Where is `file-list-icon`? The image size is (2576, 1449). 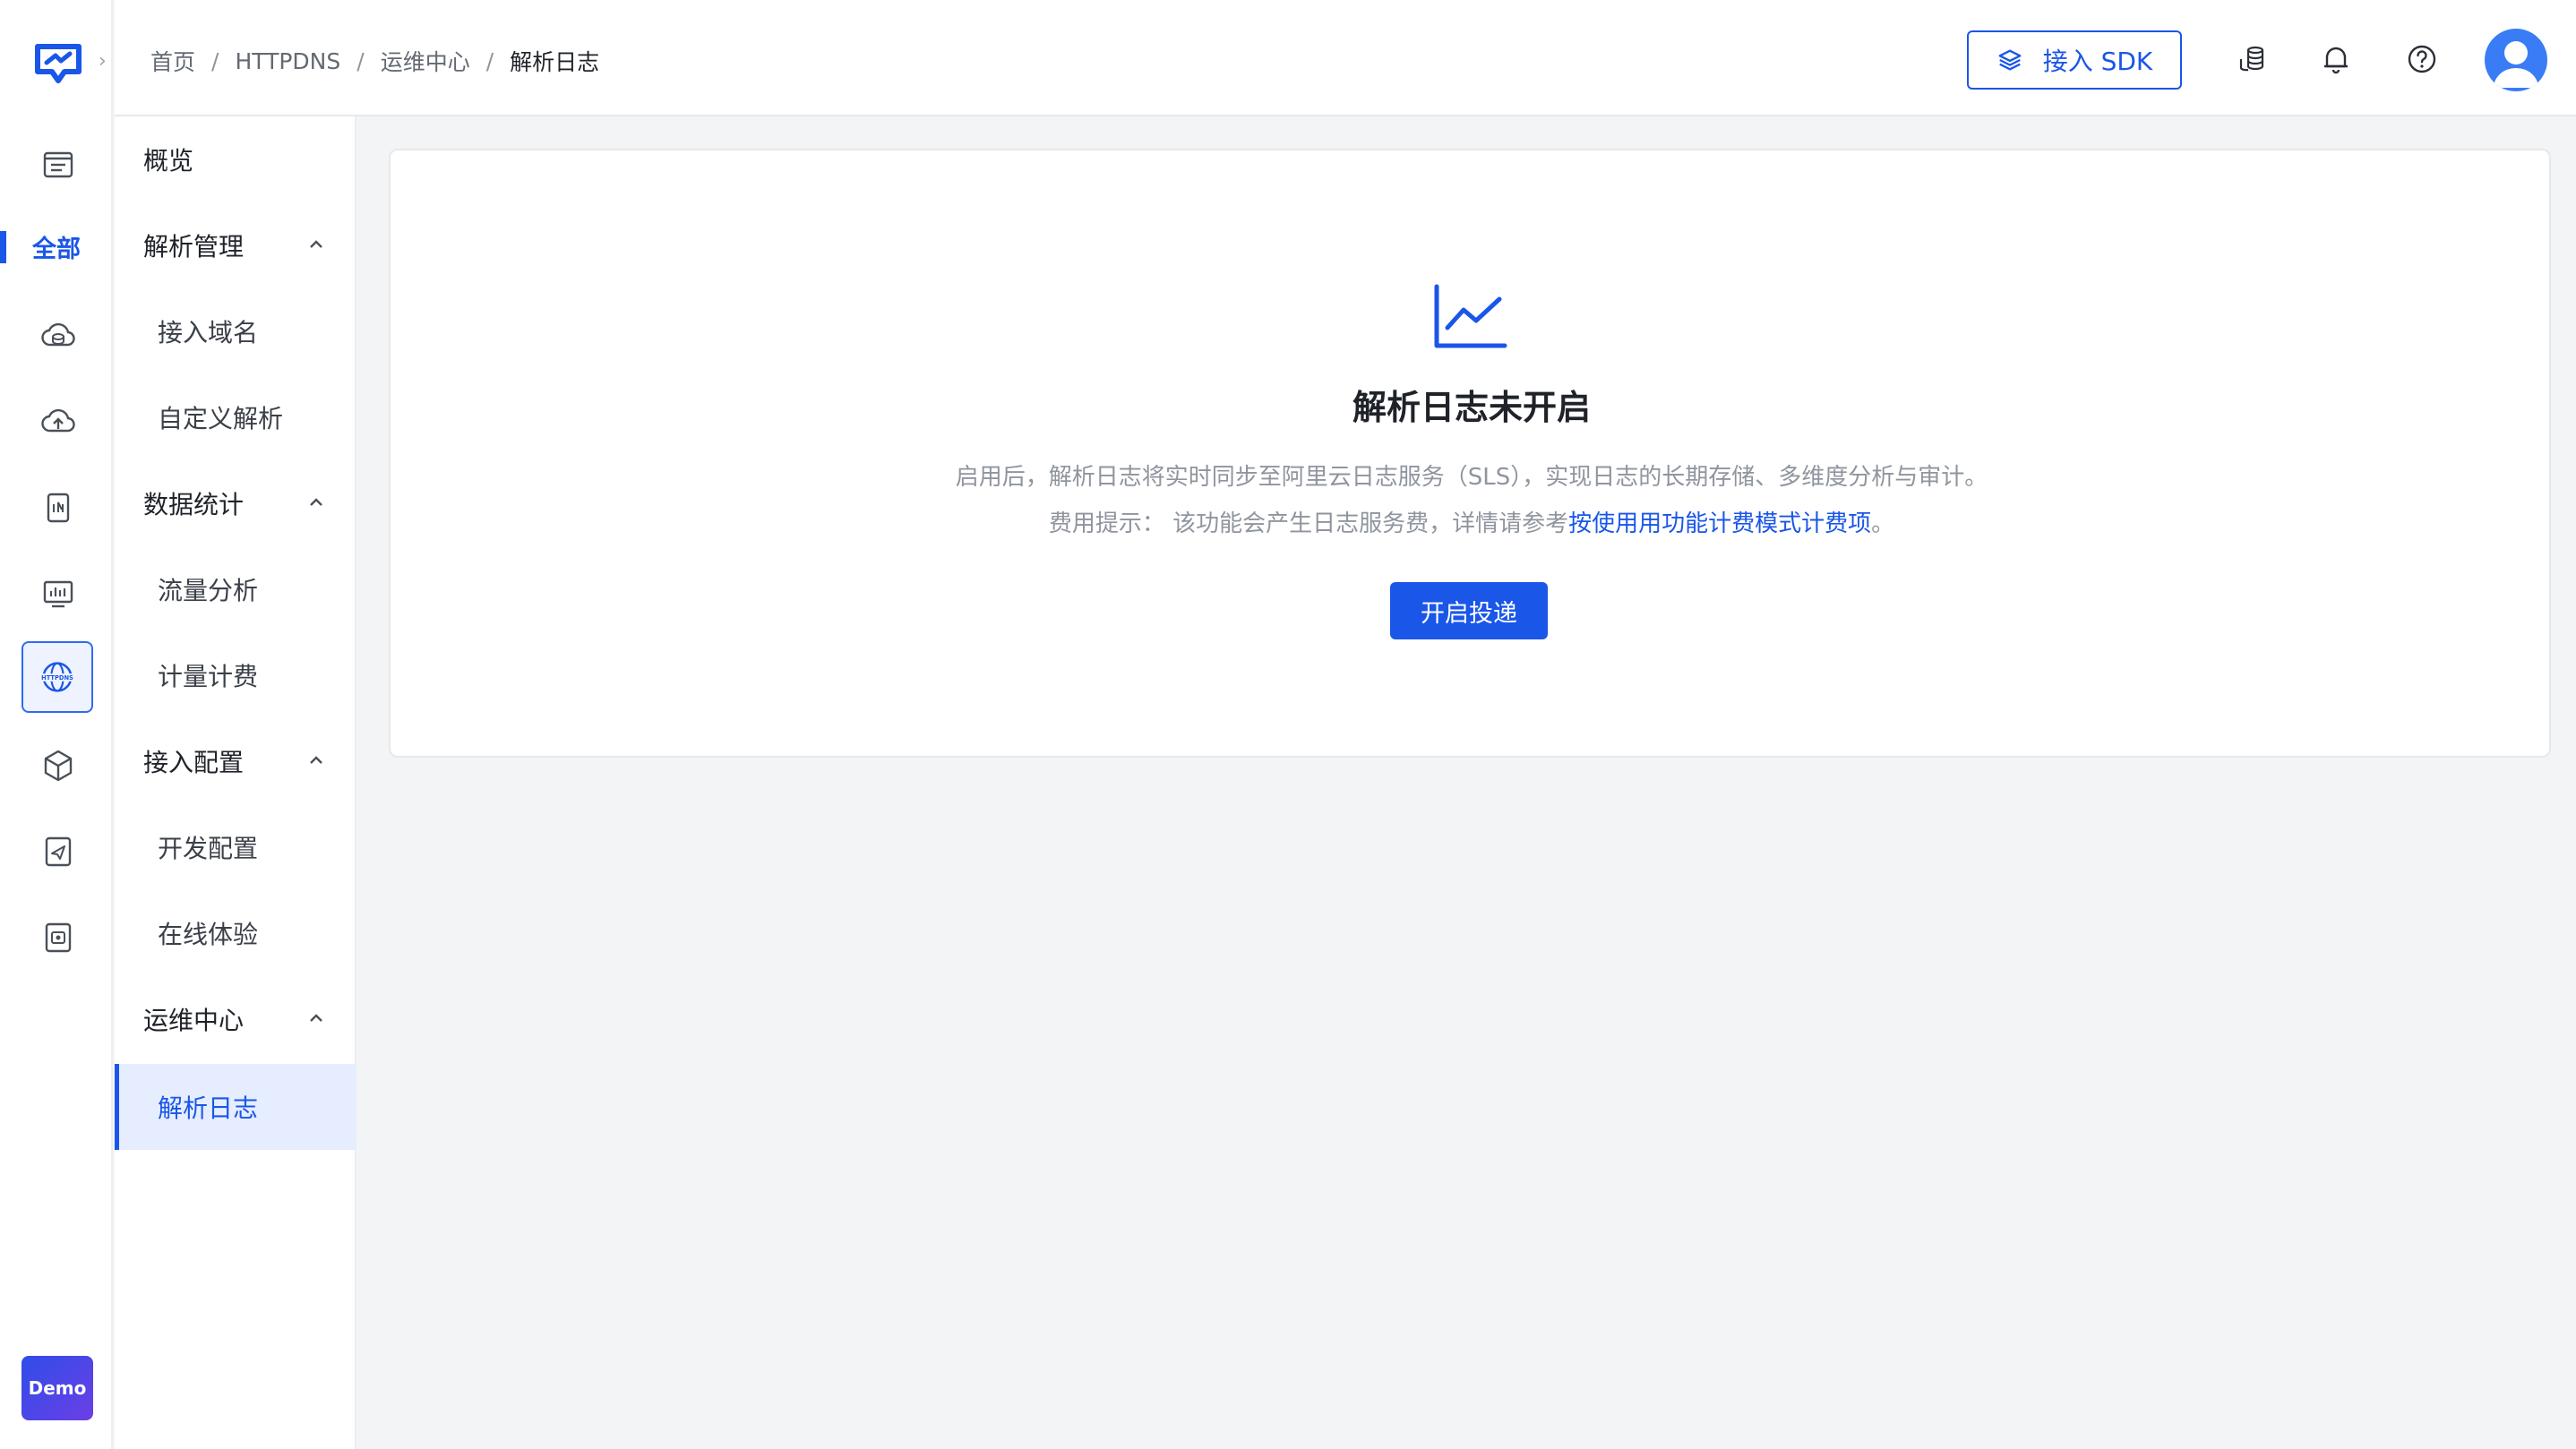 file-list-icon is located at coordinates (58, 163).